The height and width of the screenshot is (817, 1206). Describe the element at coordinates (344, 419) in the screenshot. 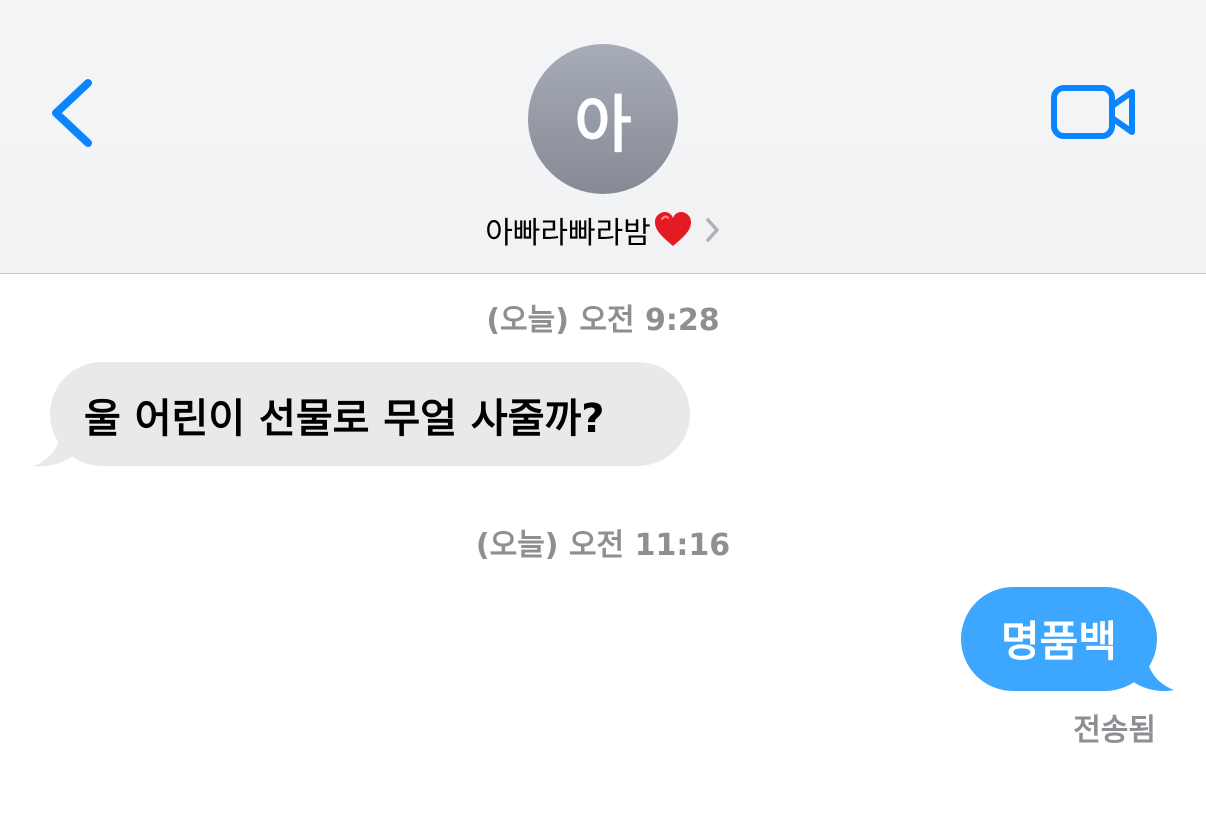

I see `incoming-message-text: 울 어린이 선물로 무얼 사줄까?` at that location.